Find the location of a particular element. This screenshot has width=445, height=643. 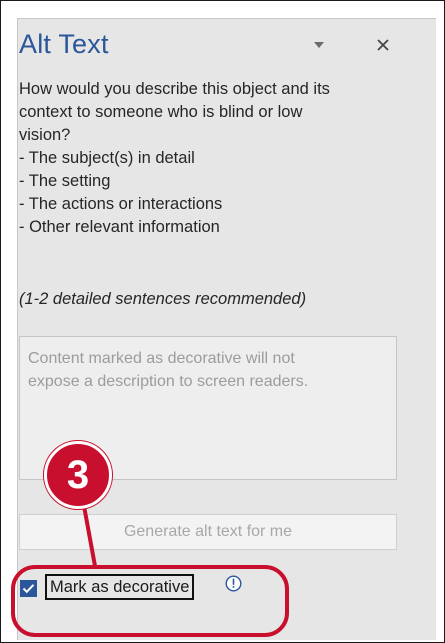

instructions-line: context to someone who is blind or low is located at coordinates (161, 112).